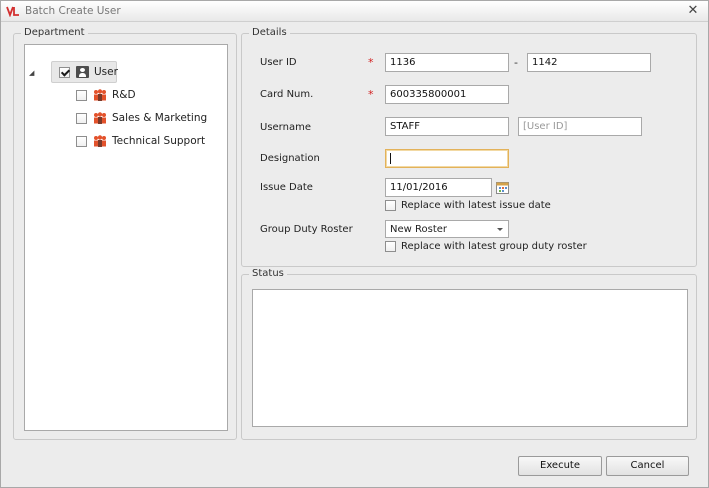 Image resolution: width=709 pixels, height=488 pixels. What do you see at coordinates (447, 94) in the screenshot?
I see `card-num-input: 600335800001` at bounding box center [447, 94].